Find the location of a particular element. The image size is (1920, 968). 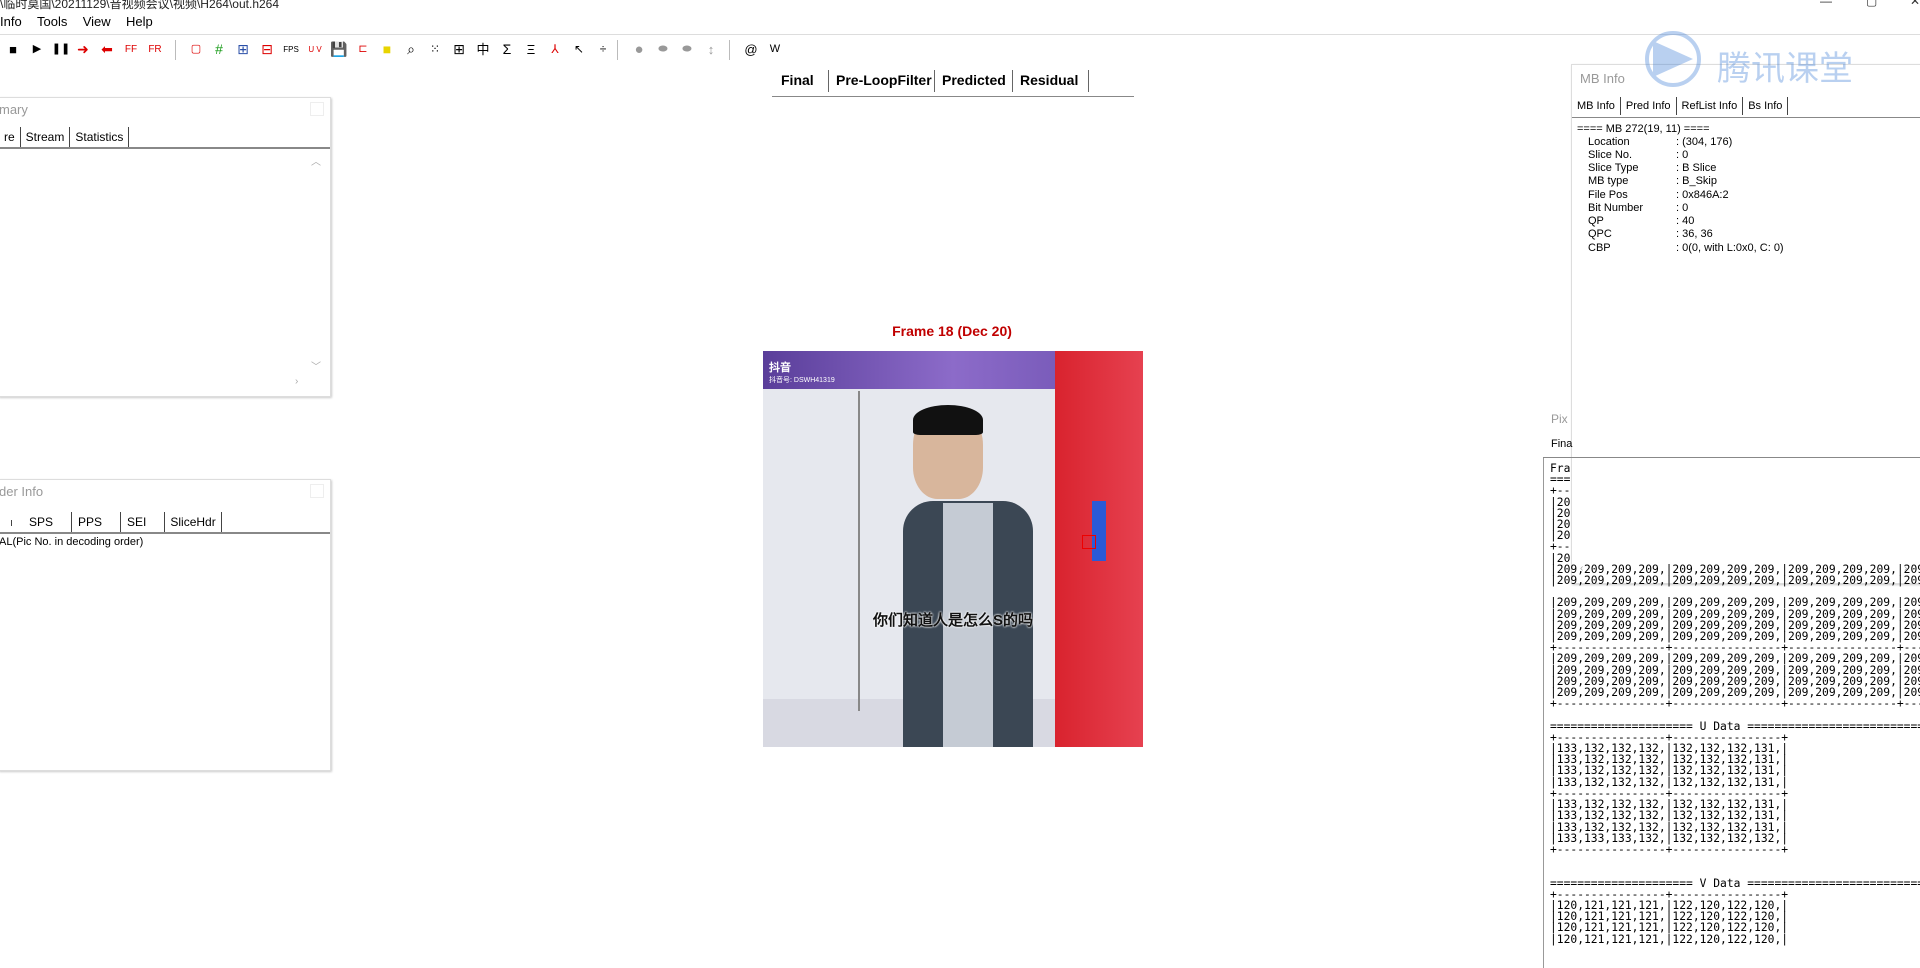

w-button: W is located at coordinates (775, 49).